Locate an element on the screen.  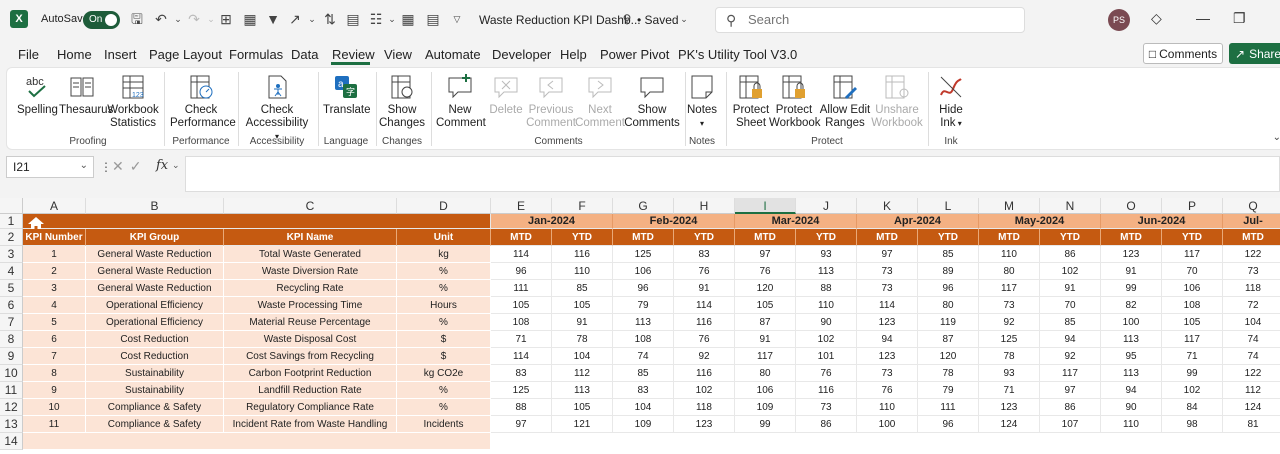
hide-ink-button: Hide Ink ▾ is located at coordinates (951, 101).